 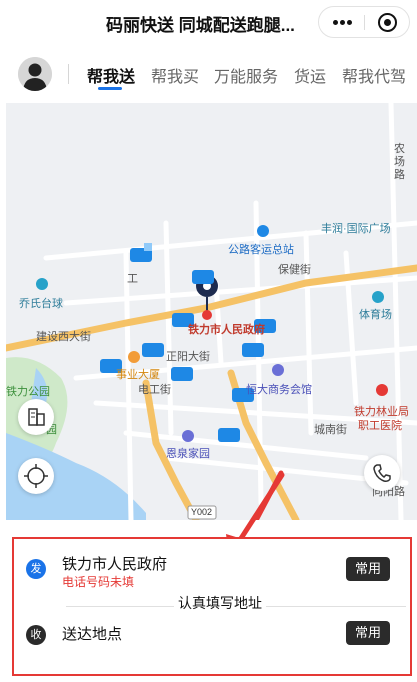 I want to click on map-label-shiye-building: 事业大厦, so click(x=138, y=375).